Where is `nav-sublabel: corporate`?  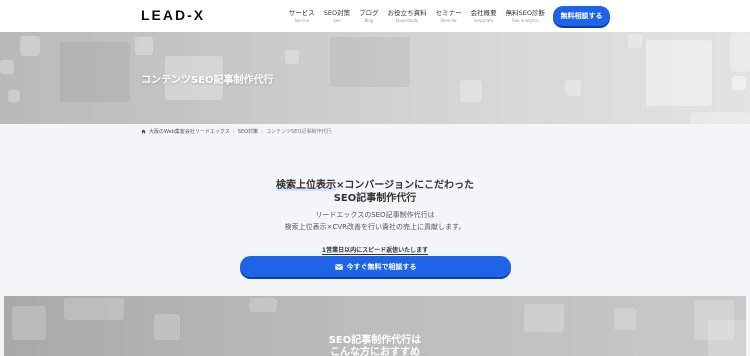
nav-sublabel: corporate is located at coordinates (483, 20).